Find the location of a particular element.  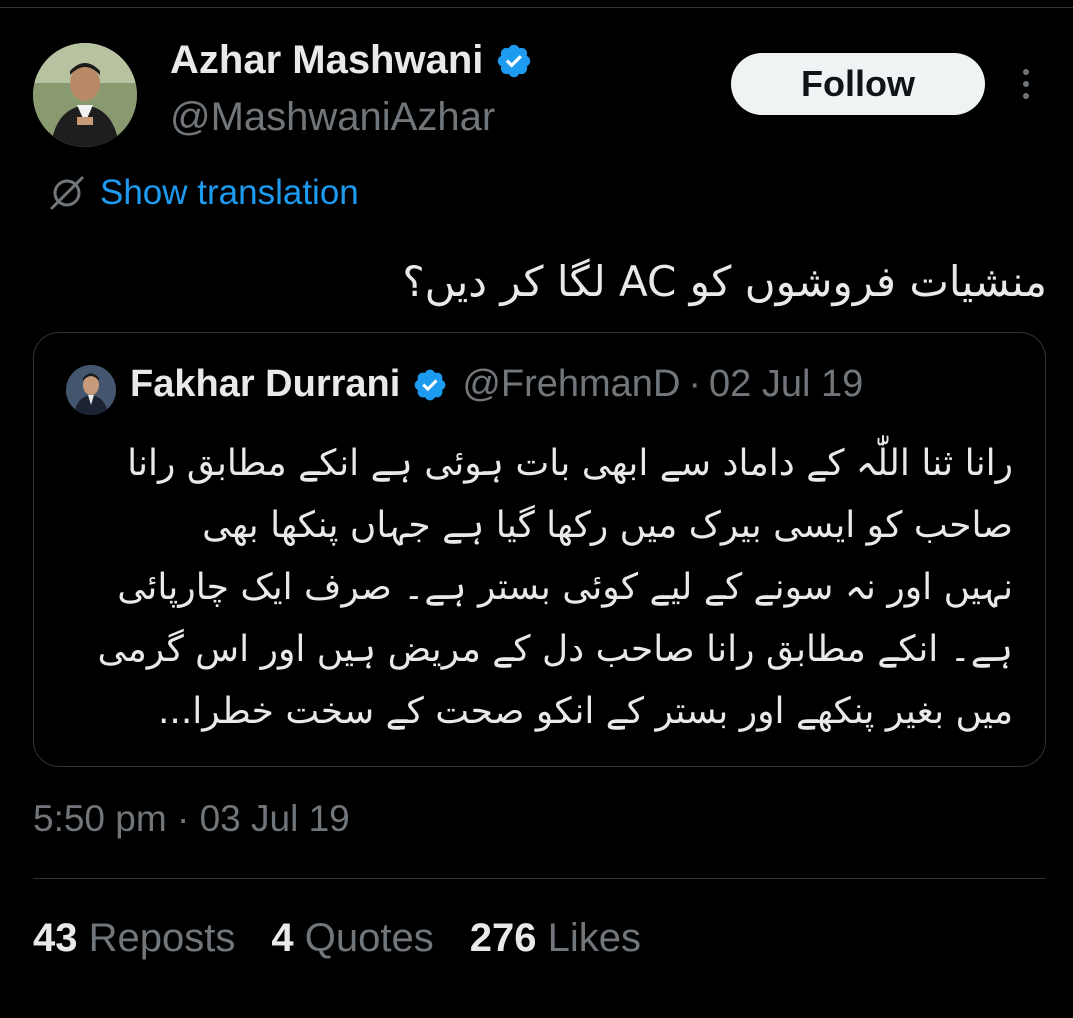

quoted-author-avatar is located at coordinates (91, 390).